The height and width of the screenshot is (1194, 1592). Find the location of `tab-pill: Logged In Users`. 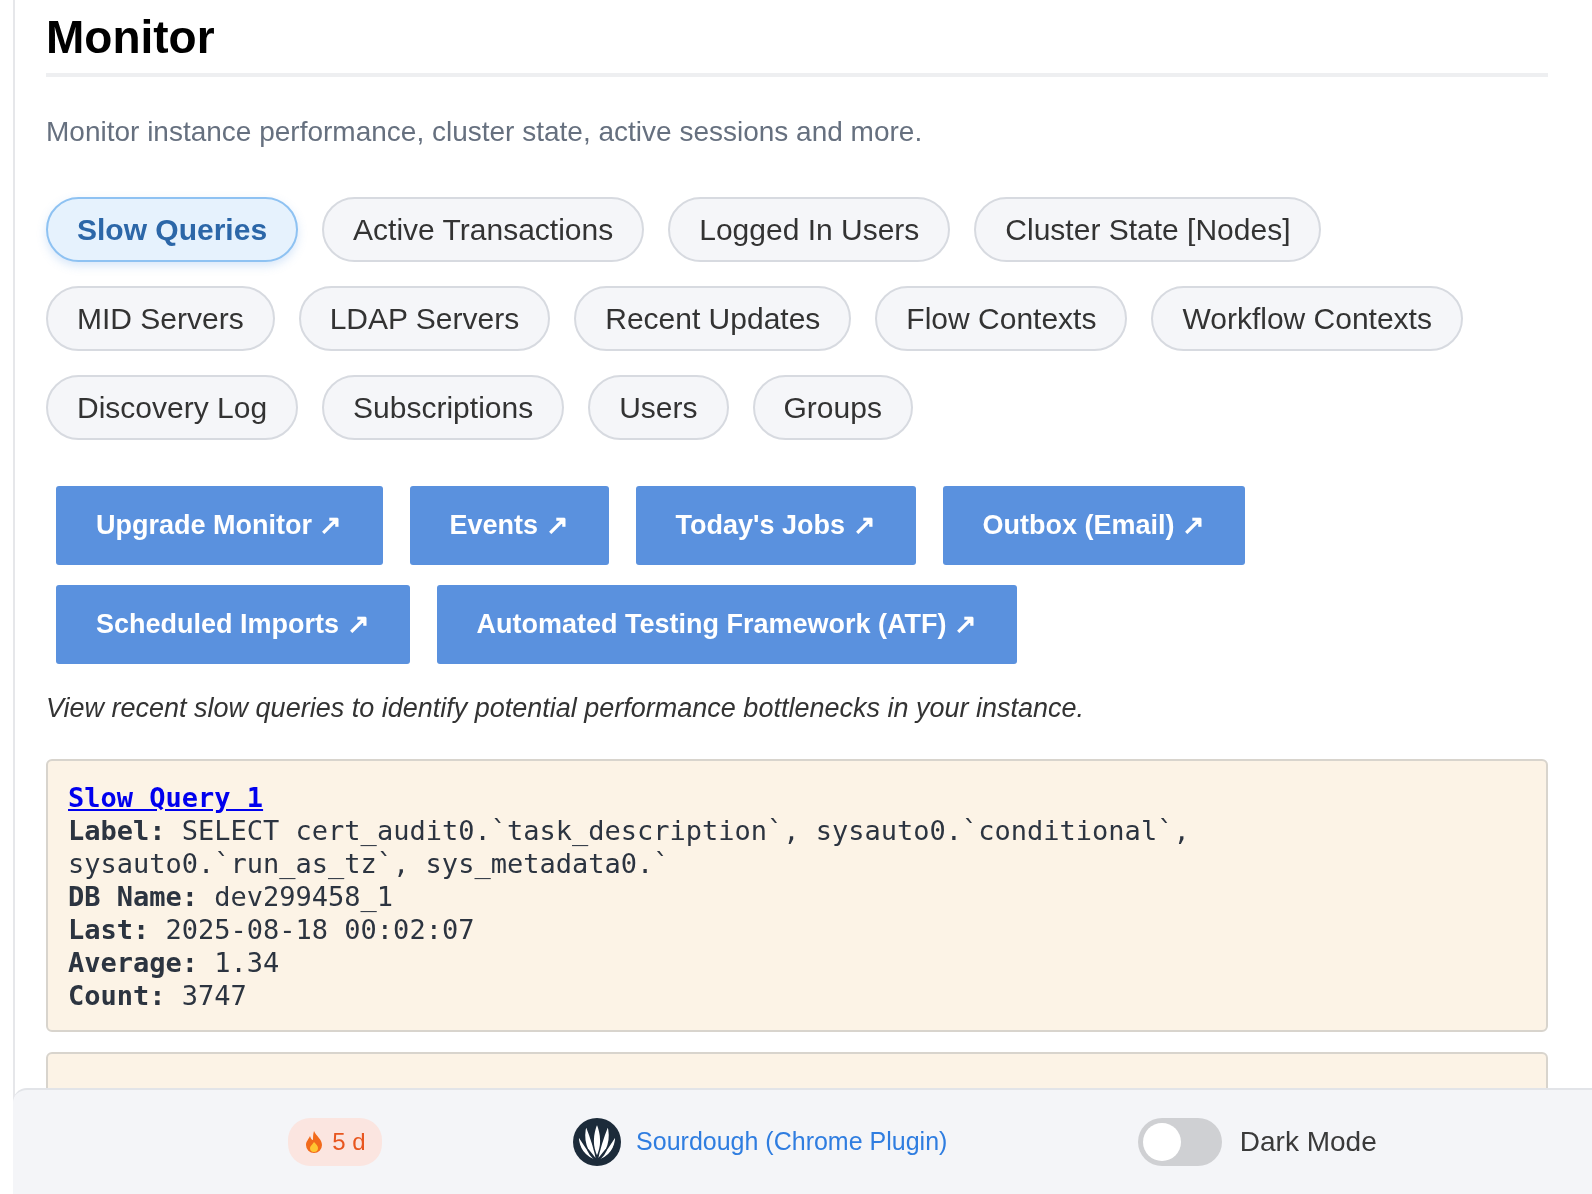

tab-pill: Logged In Users is located at coordinates (809, 230).